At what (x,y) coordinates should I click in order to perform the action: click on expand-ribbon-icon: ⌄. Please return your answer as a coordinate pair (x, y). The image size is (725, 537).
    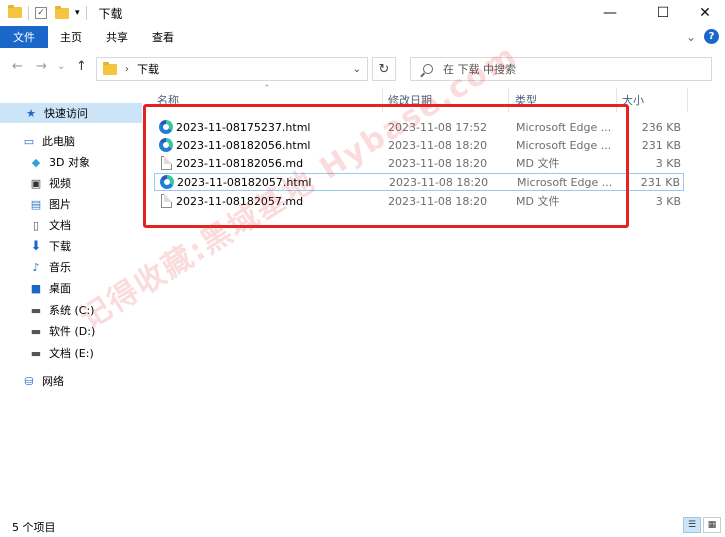
    Looking at the image, I should click on (691, 37).